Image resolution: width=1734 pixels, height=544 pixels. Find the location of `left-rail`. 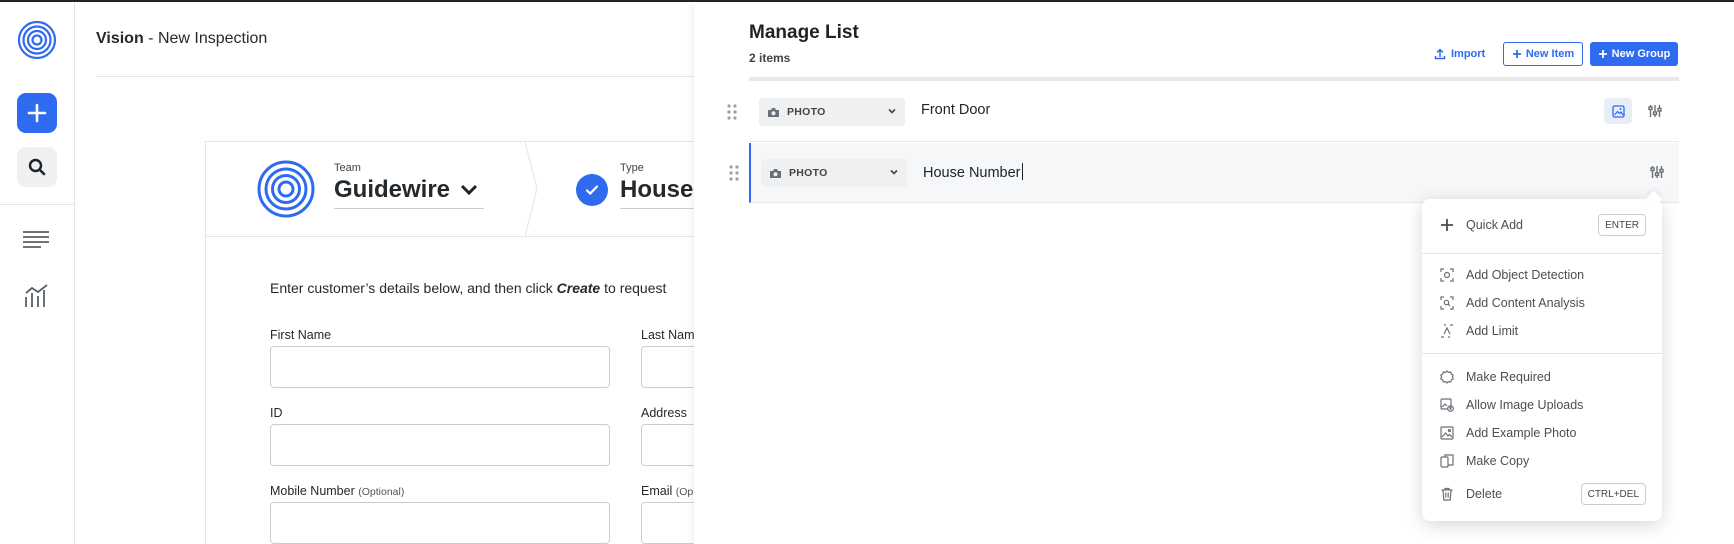

left-rail is located at coordinates (37, 273).